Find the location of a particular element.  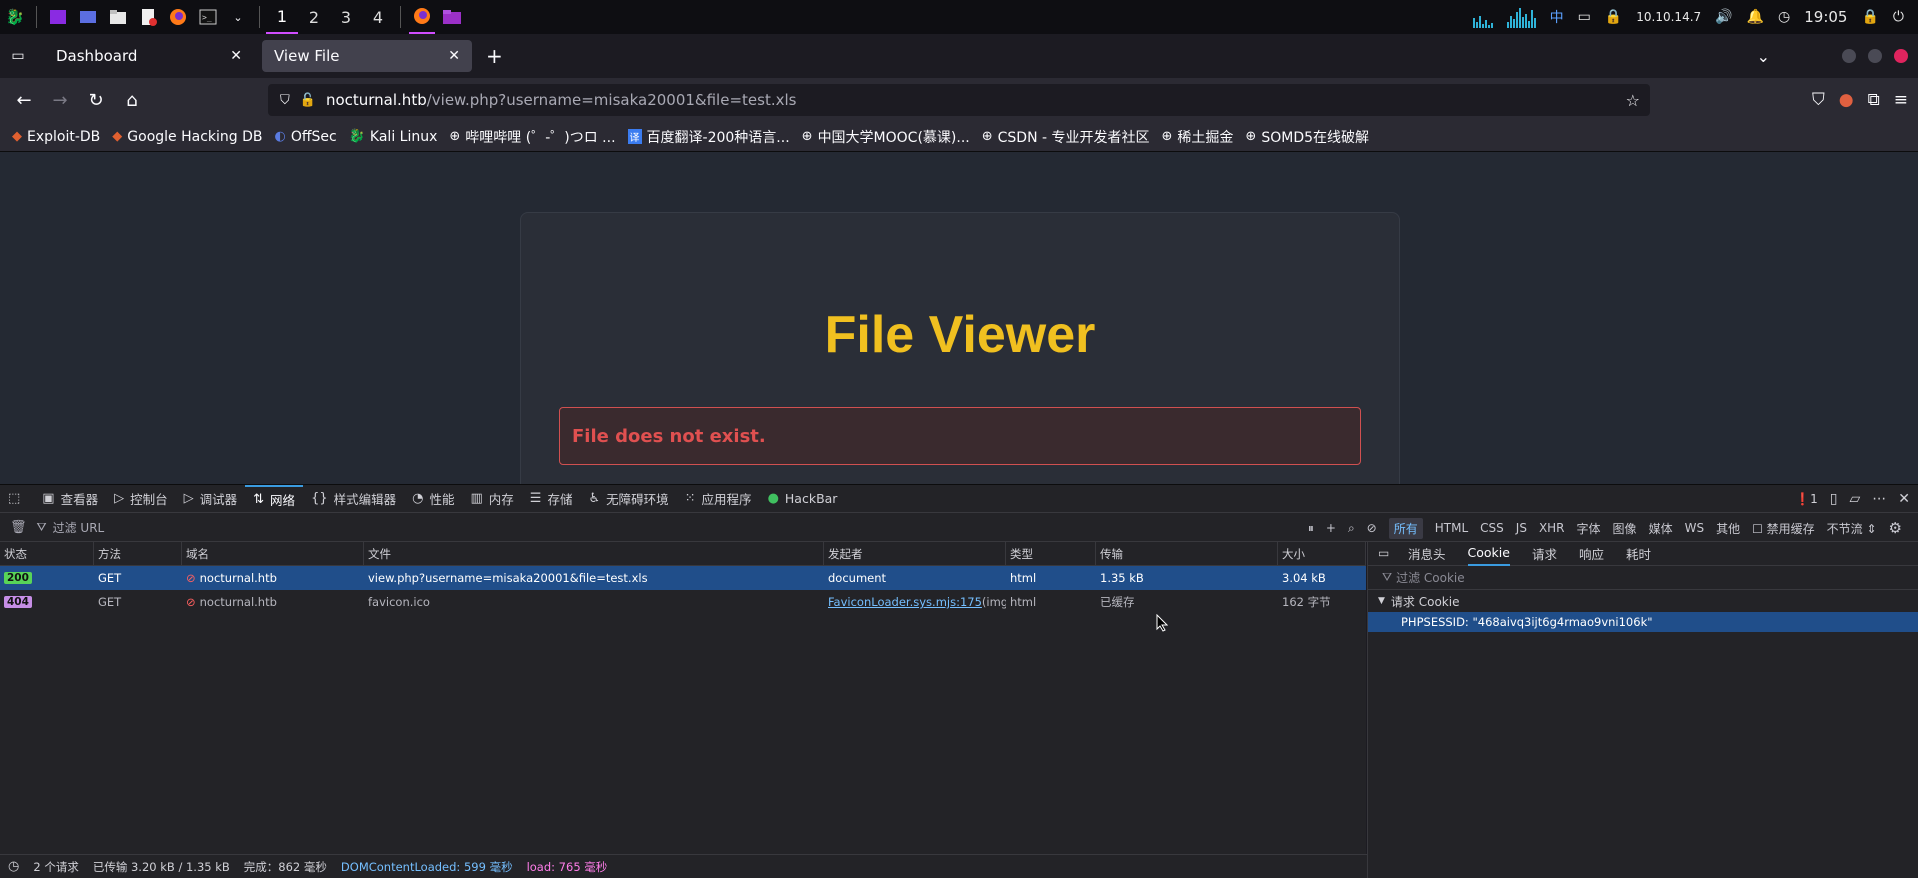

throttle-select: 不节流 ⇕ is located at coordinates (1852, 528).